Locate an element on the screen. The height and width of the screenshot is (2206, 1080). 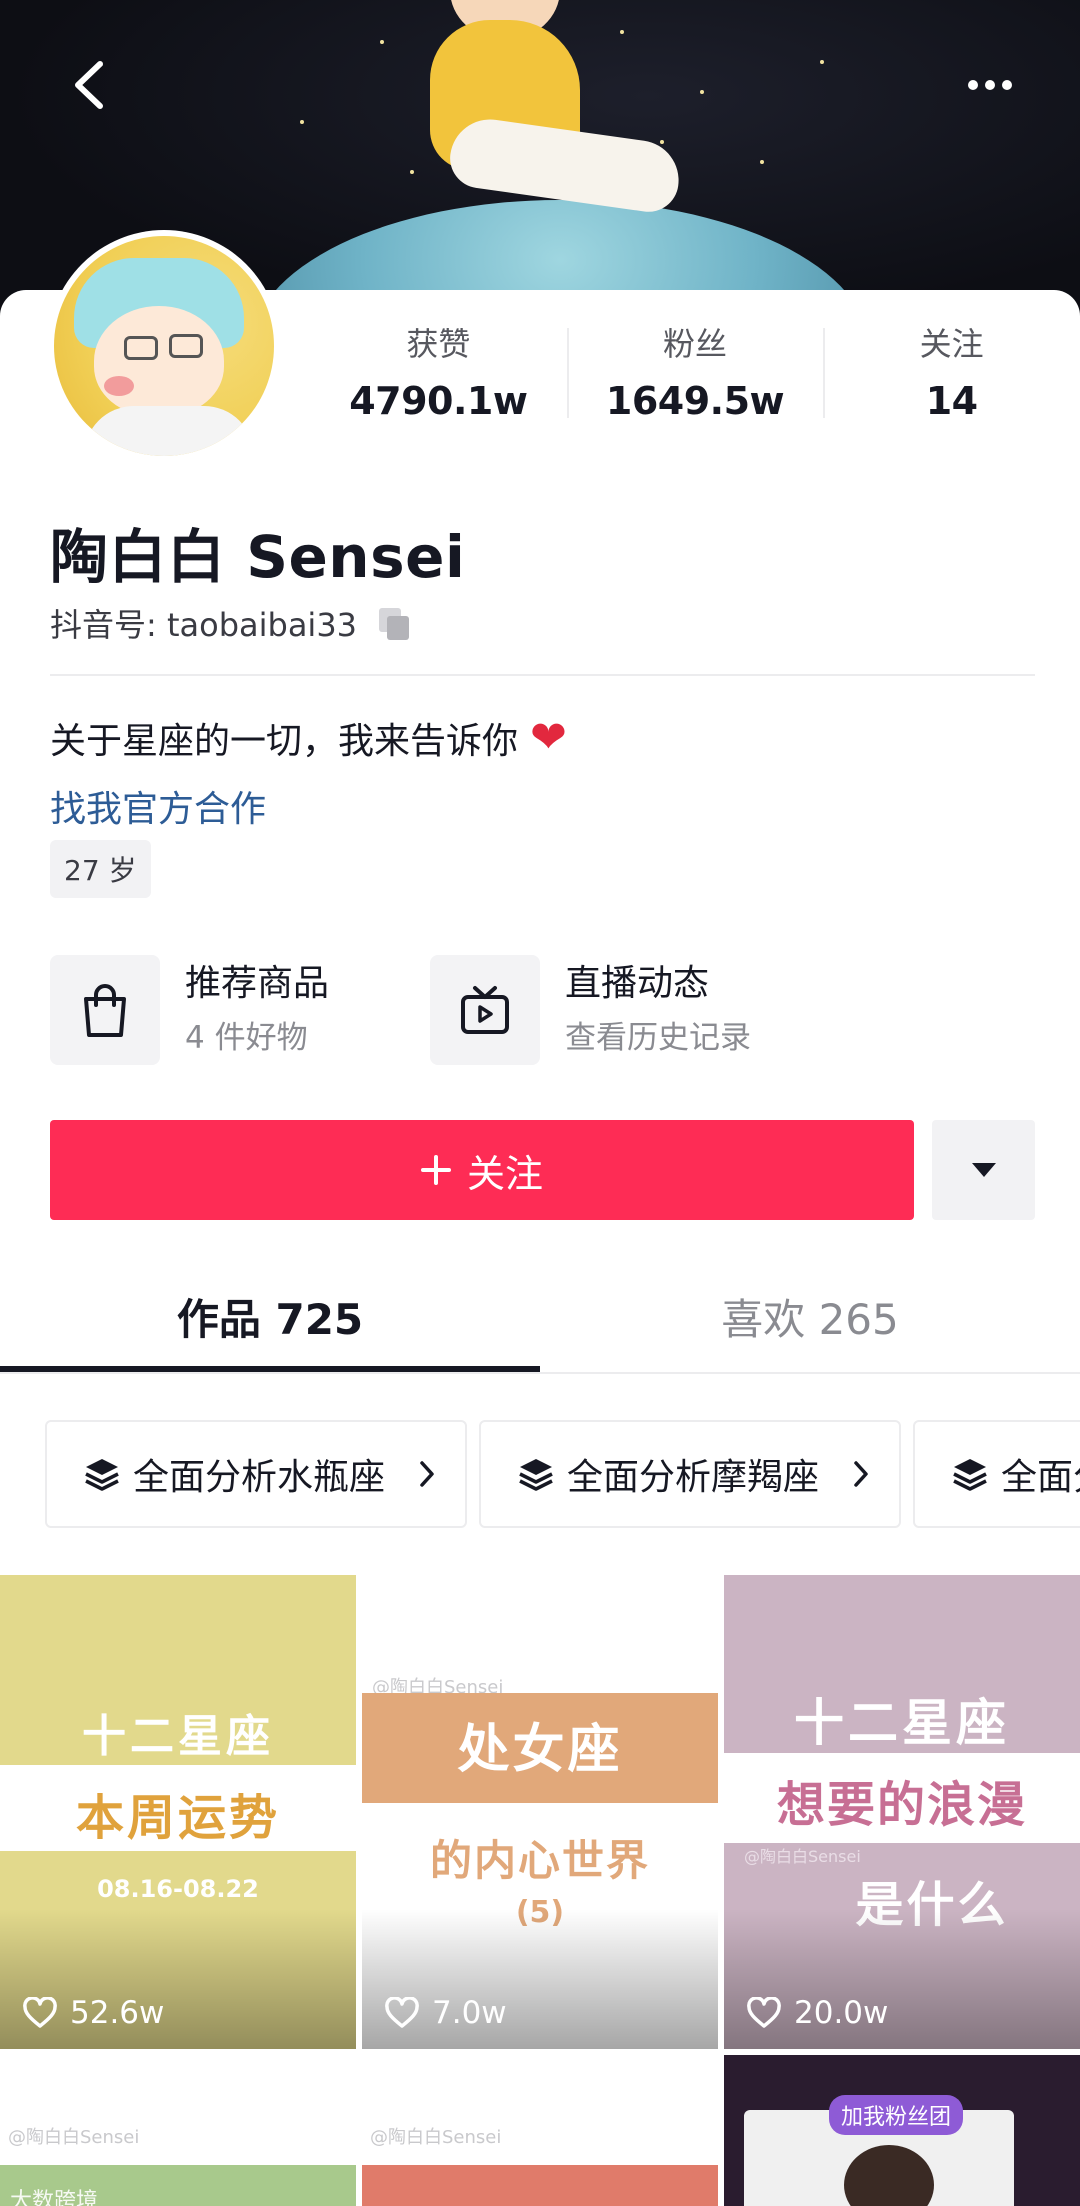
feature-subtitle: 4 件好物 is located at coordinates (246, 1038).